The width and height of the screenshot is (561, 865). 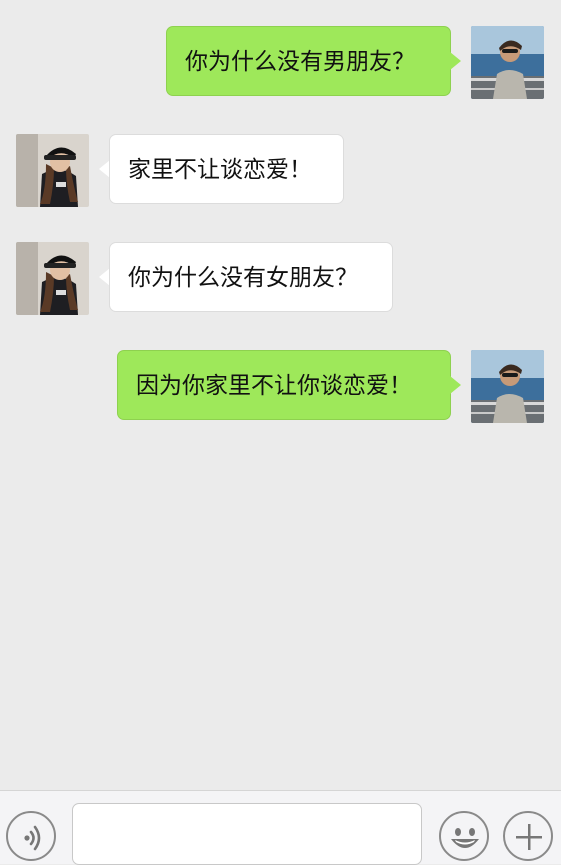 I want to click on message-text: 因为你家里不让你谈恋爱！, so click(x=274, y=386).